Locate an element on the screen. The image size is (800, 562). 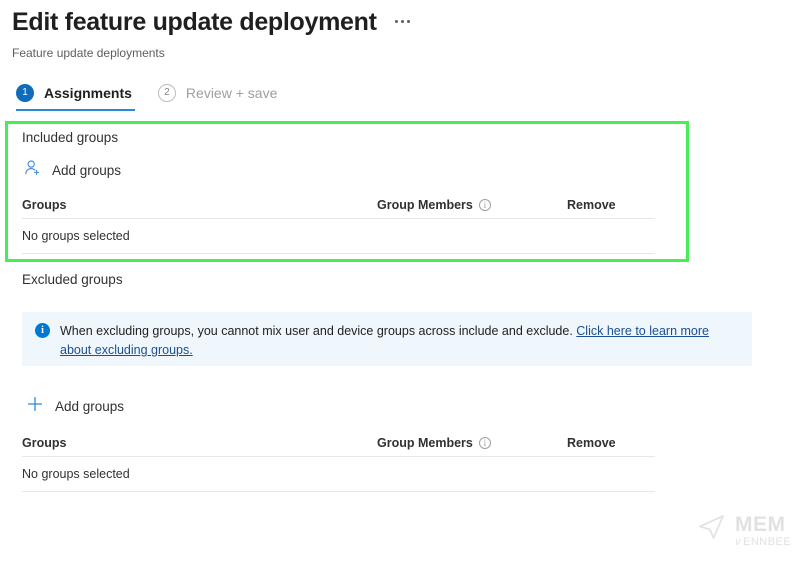
tab-review-save-label: Review + save is located at coordinates (231, 93).